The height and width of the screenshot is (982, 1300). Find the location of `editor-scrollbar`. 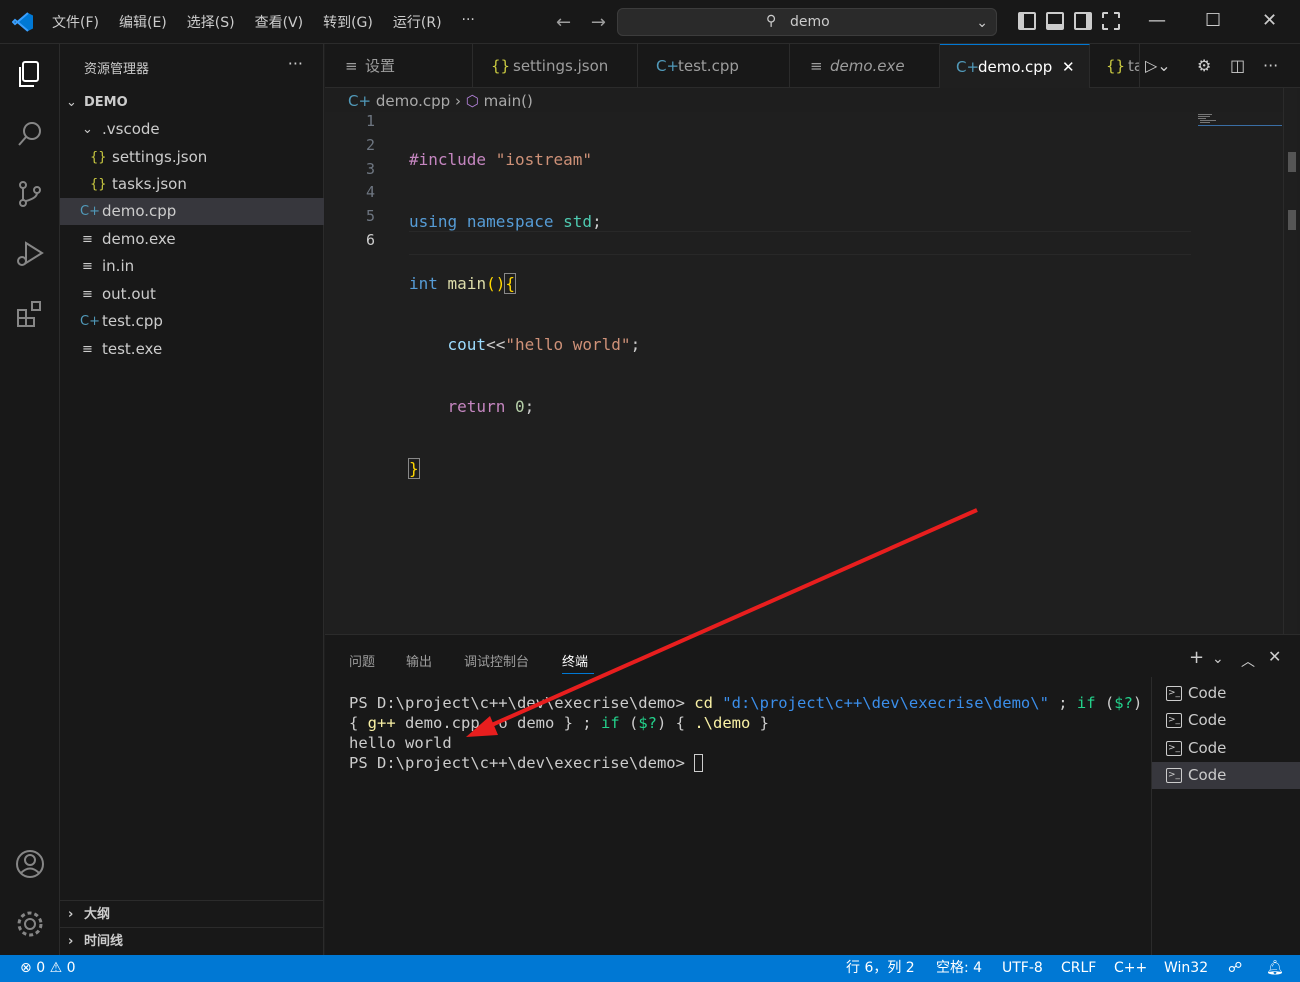

editor-scrollbar is located at coordinates (1290, 361).